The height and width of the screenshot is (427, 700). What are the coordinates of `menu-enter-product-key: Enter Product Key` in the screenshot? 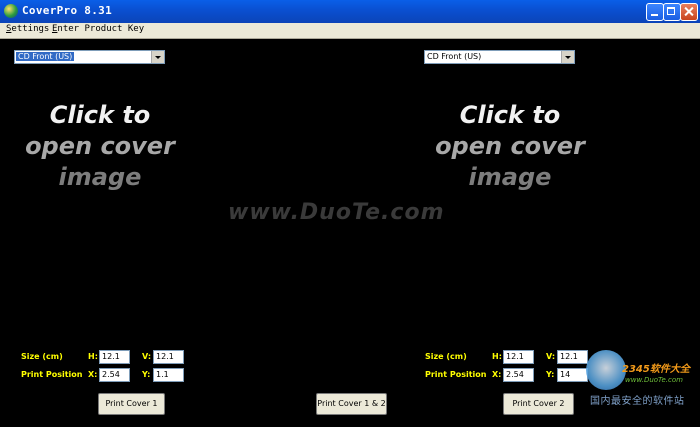 It's located at (98, 29).